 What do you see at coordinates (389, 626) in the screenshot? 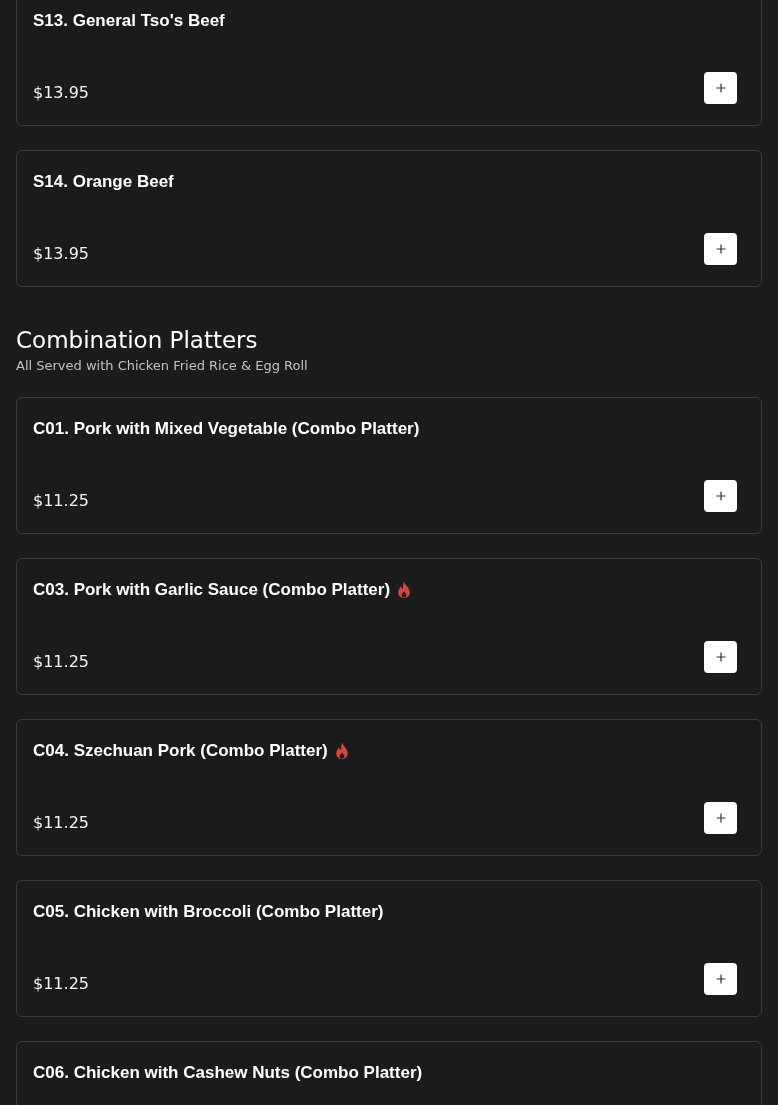
I see `menu-item-card: C03. Pork with Garlic Sauce (Combo Platter) $11.25` at bounding box center [389, 626].